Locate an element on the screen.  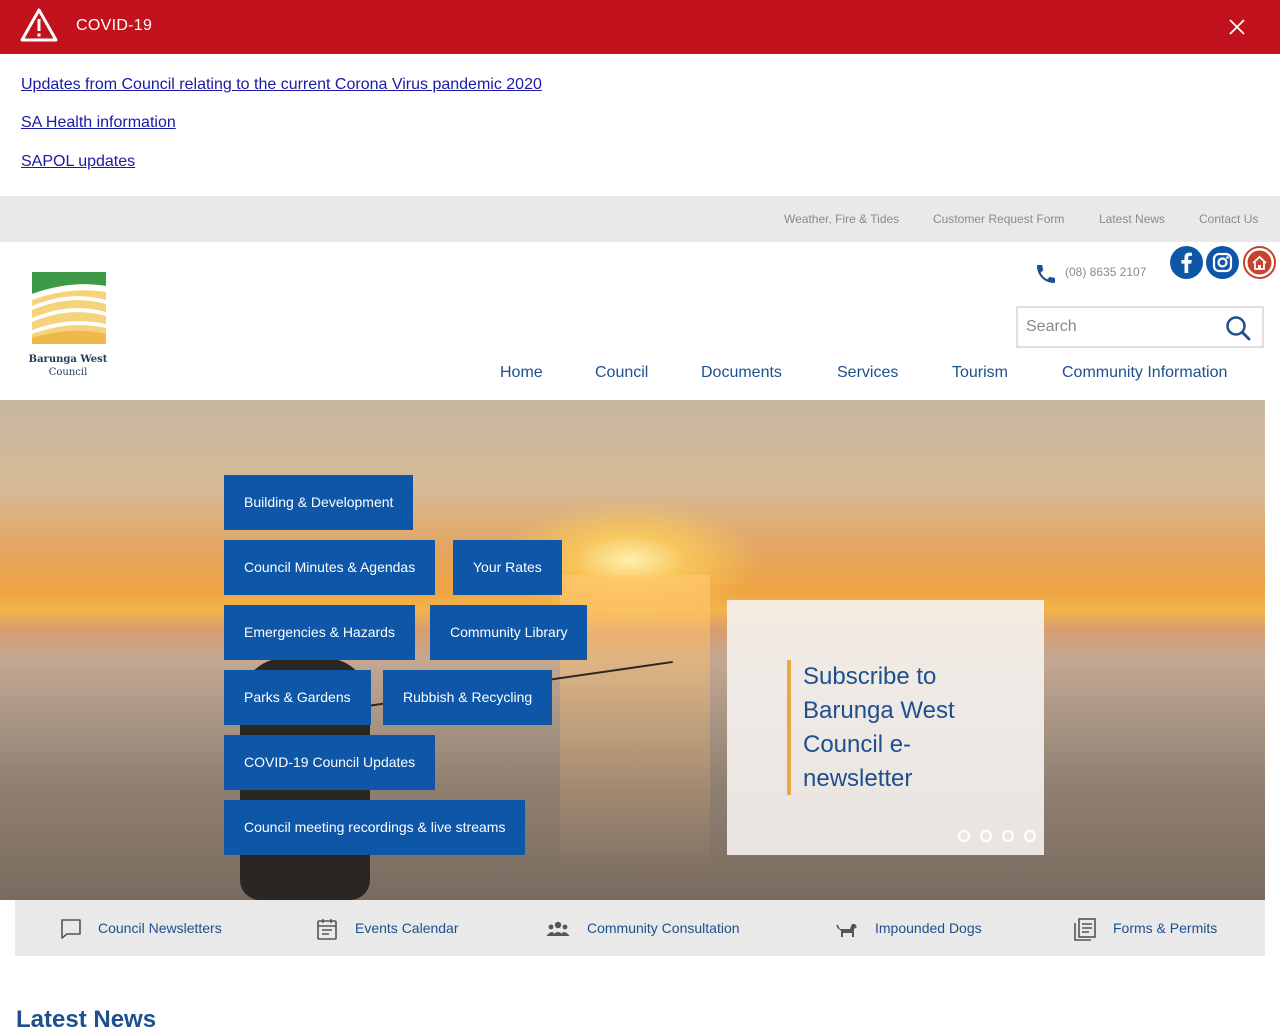
latest-news-link: Latest News is located at coordinates (1132, 219).